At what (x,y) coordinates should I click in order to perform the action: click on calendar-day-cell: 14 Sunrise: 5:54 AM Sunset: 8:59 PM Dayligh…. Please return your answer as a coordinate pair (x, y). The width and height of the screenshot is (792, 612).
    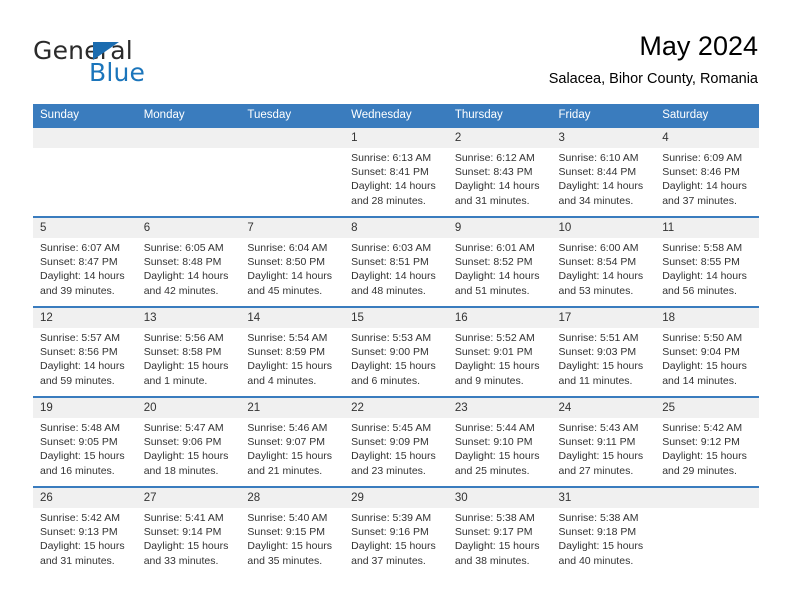
    Looking at the image, I should click on (292, 351).